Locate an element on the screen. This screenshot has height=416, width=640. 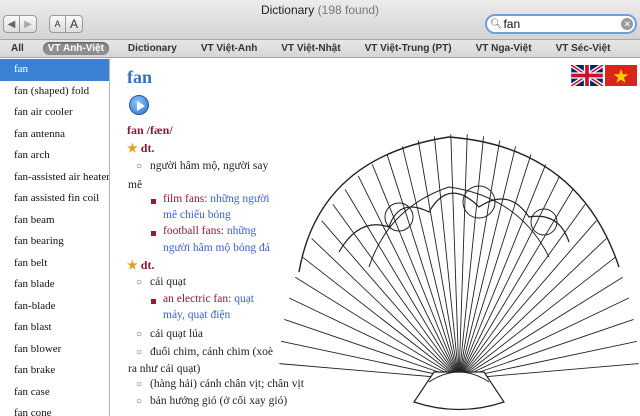
pronunciation-text: fan /fæn/ is located at coordinates (150, 130).